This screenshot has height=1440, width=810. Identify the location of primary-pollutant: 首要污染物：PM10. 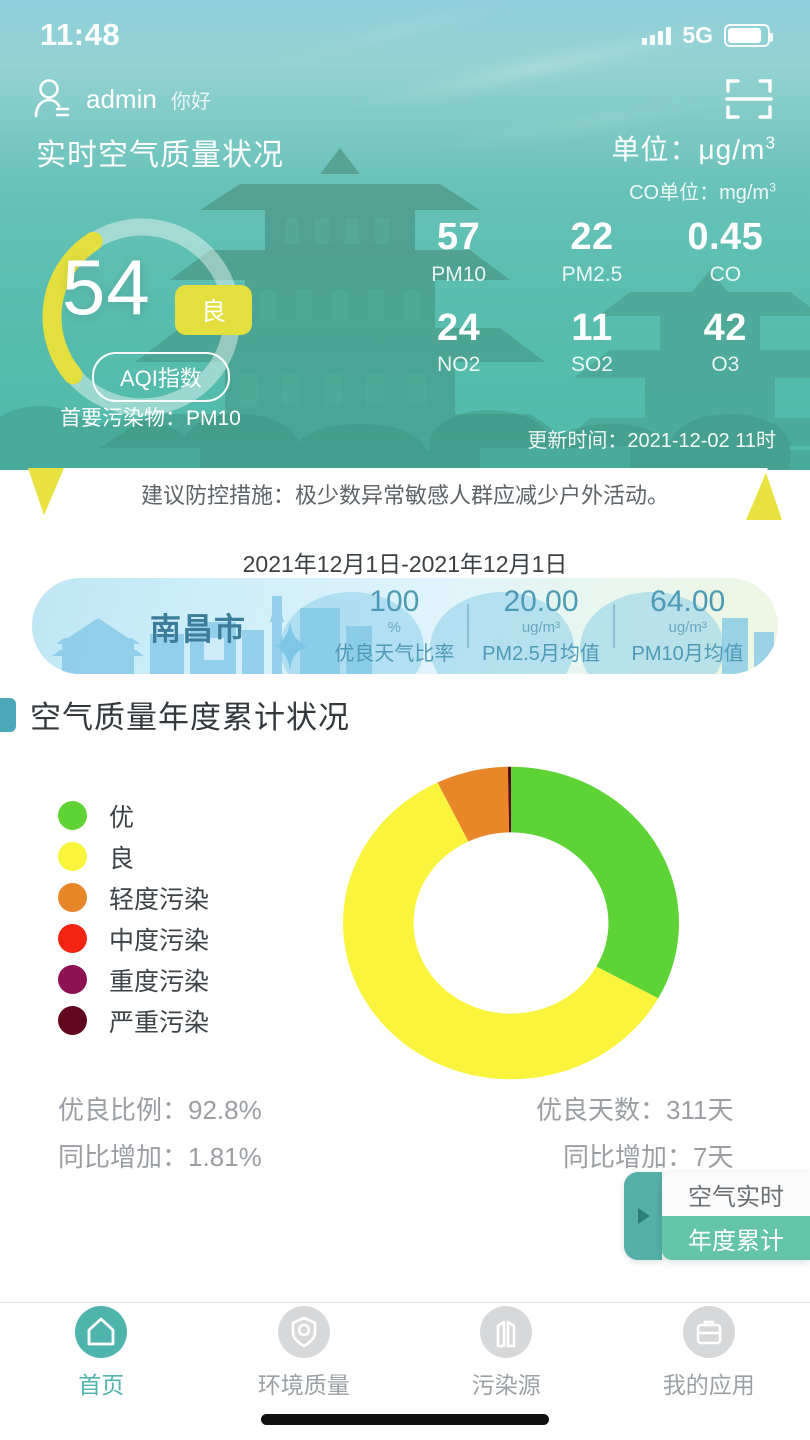
(150, 418).